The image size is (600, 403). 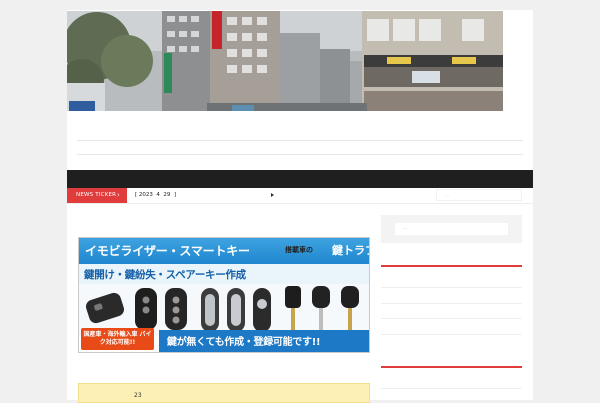 I want to click on news-ticker-label: NEWS TICKER ›, so click(x=97, y=195).